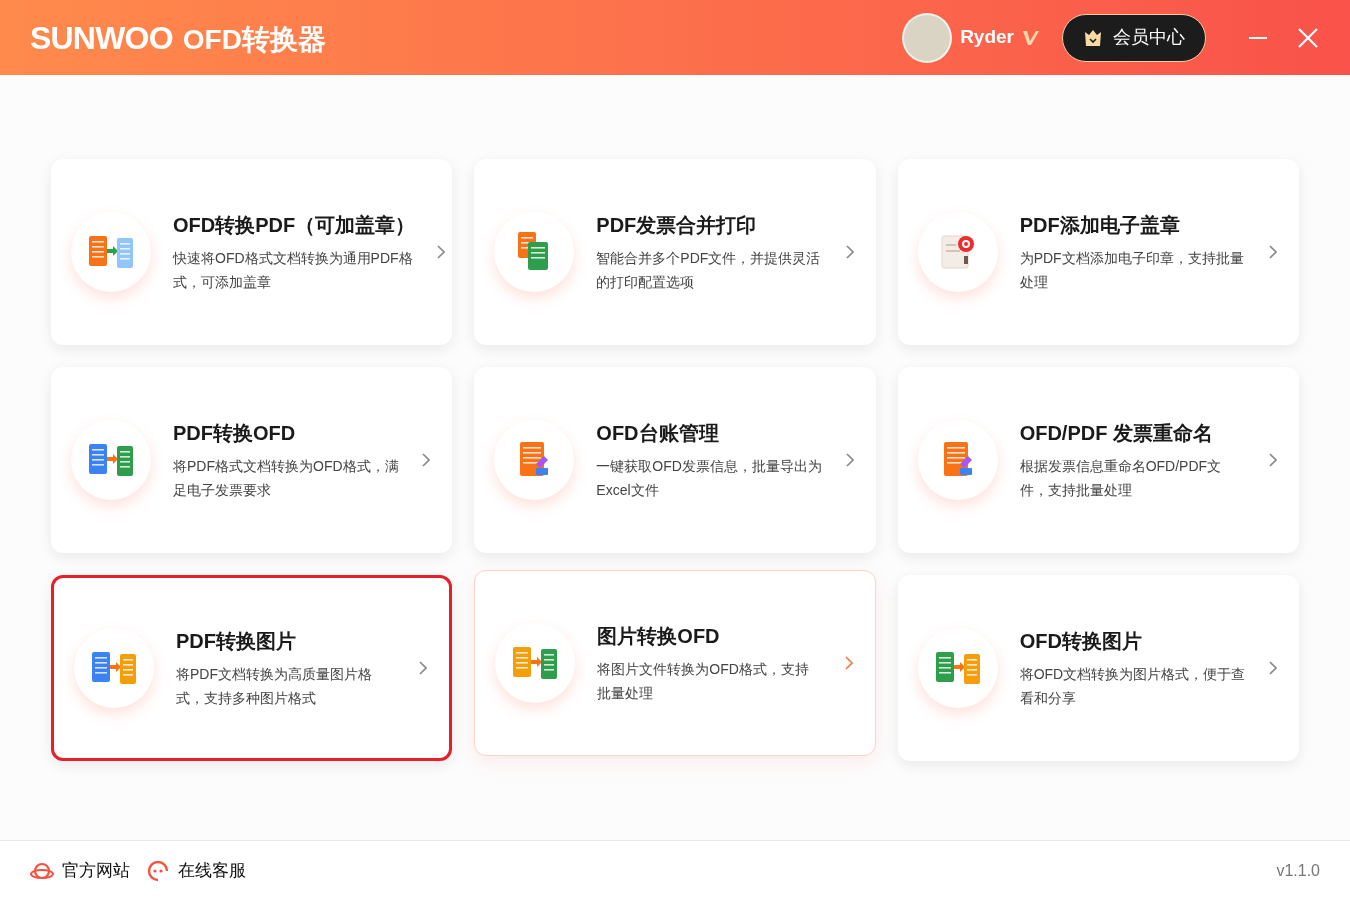  I want to click on card-description: 将OFD文档转换为图片格式，便于查看和分享, so click(1133, 686).